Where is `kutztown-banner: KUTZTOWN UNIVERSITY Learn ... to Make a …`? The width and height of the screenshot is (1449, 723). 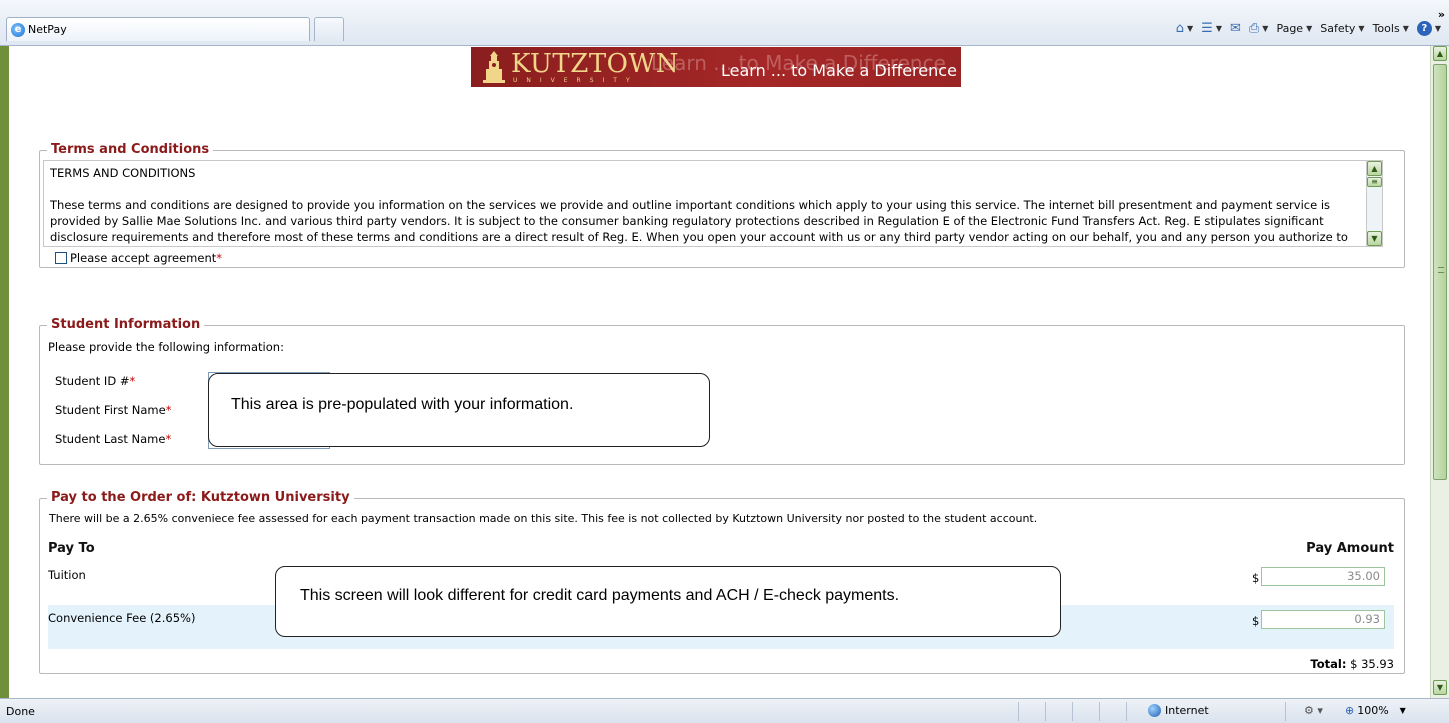
kutztown-banner: KUTZTOWN UNIVERSITY Learn ... to Make a … is located at coordinates (716, 67).